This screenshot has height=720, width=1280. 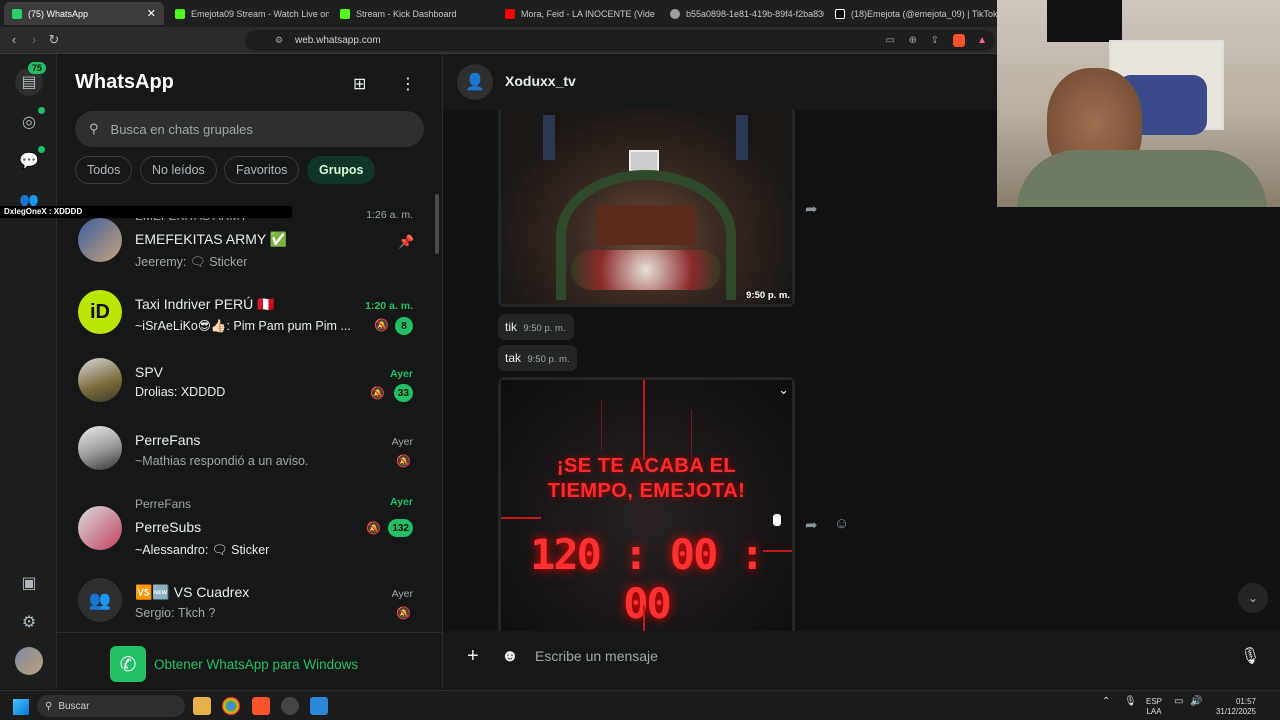 I want to click on globe-favicon-icon, so click(x=675, y=13).